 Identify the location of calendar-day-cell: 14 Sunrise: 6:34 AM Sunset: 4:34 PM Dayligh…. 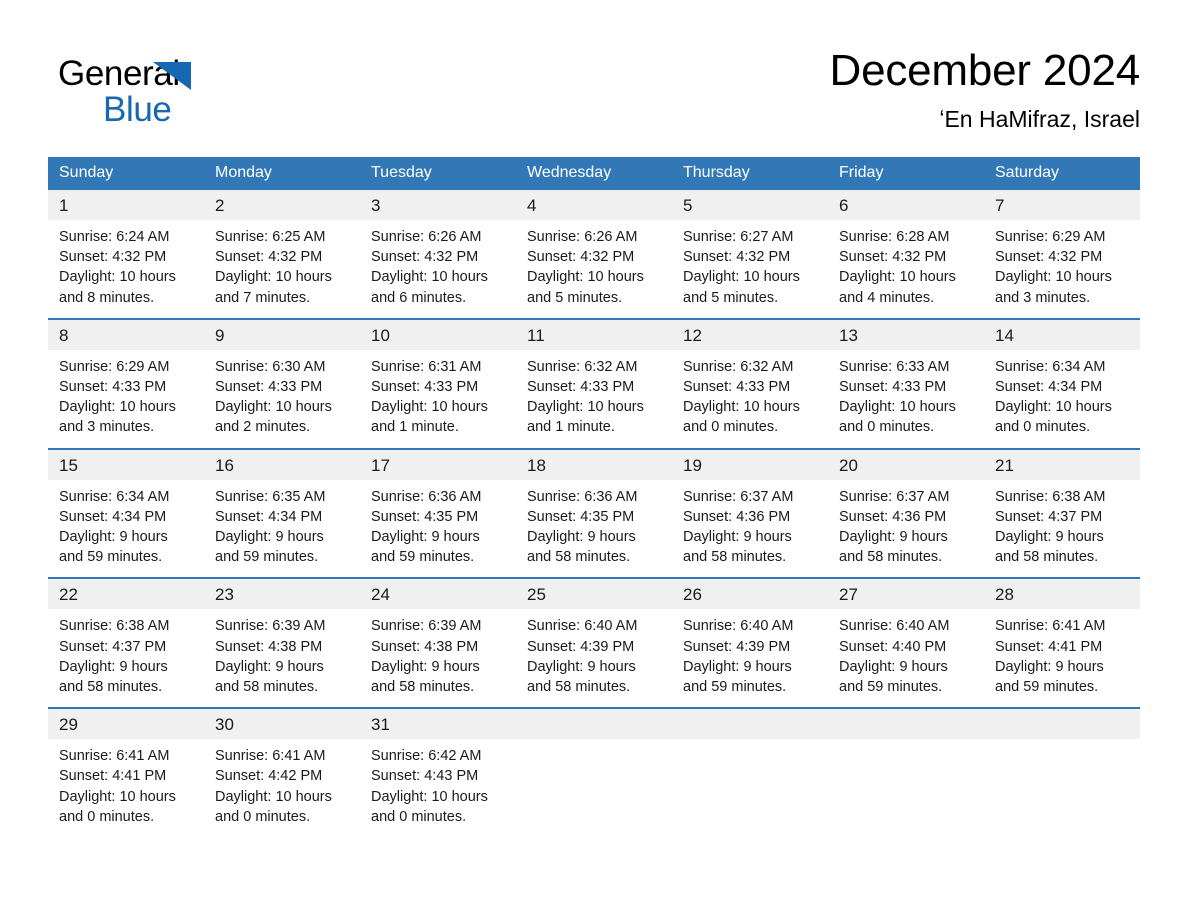
(1062, 383).